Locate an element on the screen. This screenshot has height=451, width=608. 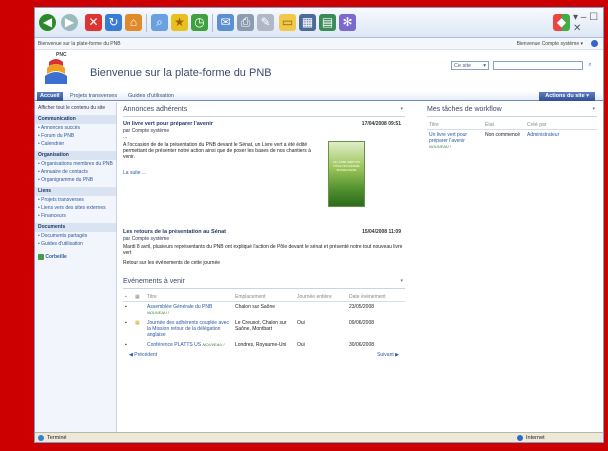
stop-icon: ✕ is located at coordinates (93, 22).